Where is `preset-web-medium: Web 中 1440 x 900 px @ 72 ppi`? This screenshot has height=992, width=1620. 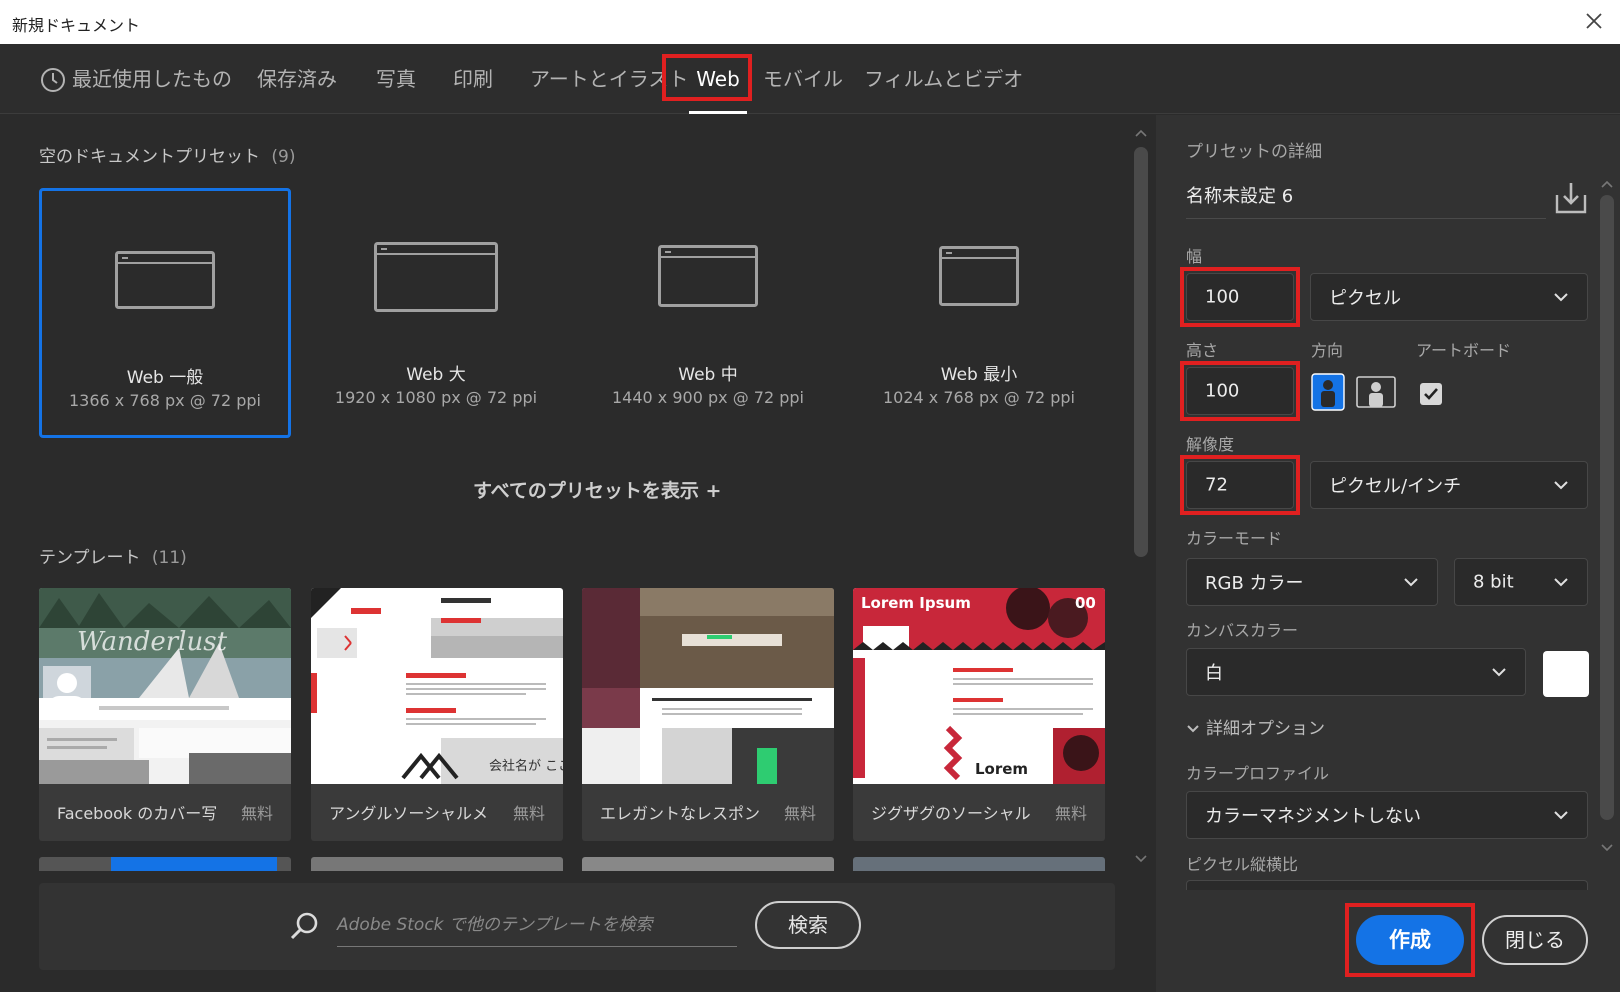
preset-web-medium: Web 中 1440 x 900 px @ 72 ppi is located at coordinates (708, 313).